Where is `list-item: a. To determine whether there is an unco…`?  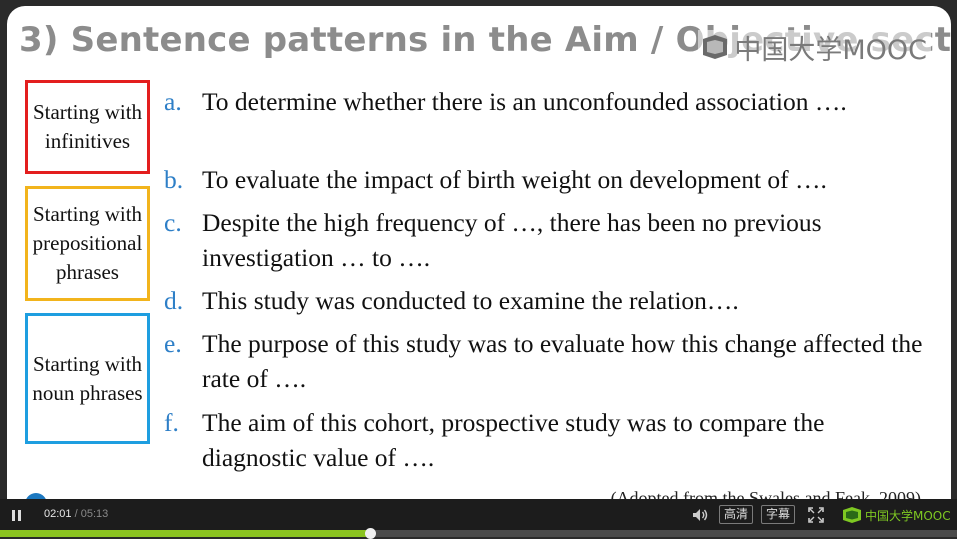
list-item: a. To determine whether there is an unco… is located at coordinates (549, 101).